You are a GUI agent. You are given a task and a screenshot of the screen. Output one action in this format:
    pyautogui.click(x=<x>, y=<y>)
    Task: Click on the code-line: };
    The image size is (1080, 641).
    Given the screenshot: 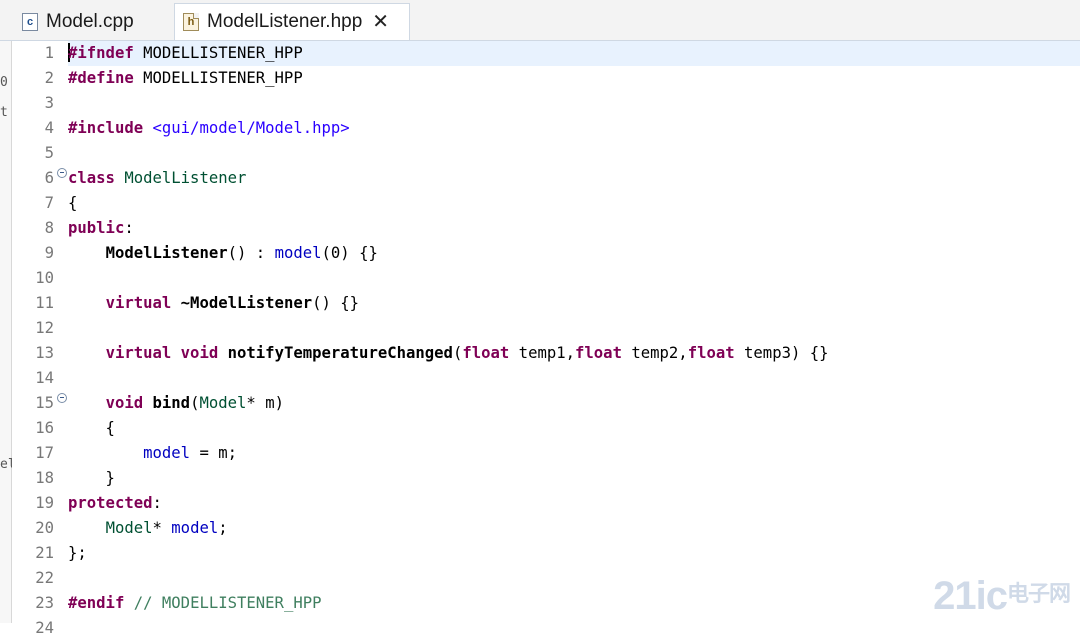 What is the action you would take?
    pyautogui.click(x=574, y=553)
    